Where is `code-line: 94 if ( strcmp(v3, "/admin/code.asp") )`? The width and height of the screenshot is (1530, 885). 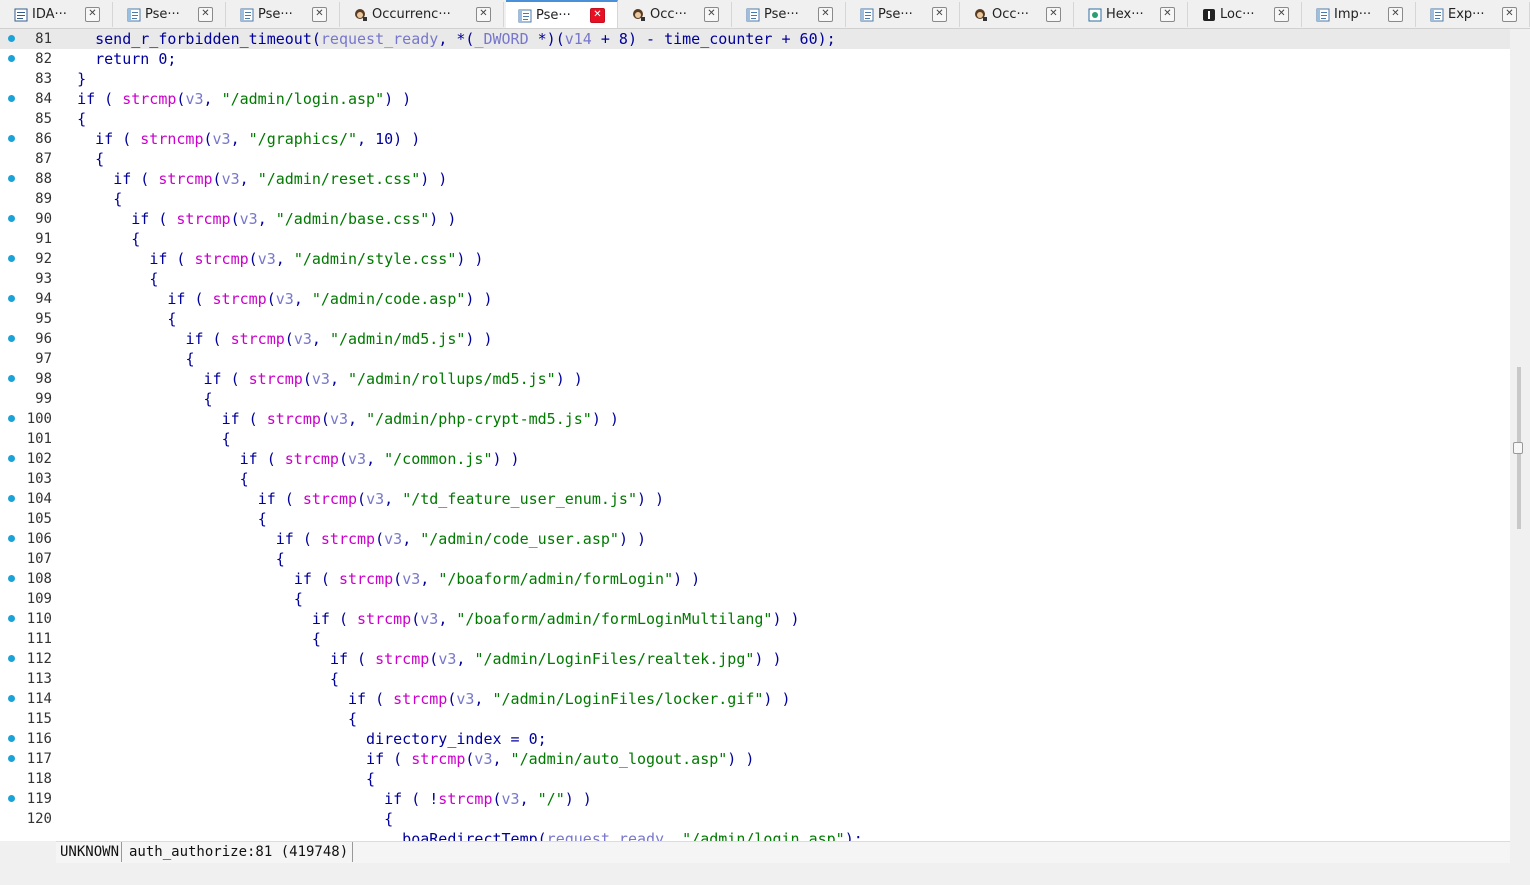
code-line: 94 if ( strcmp(v3, "/admin/code.asp") ) is located at coordinates (755, 299).